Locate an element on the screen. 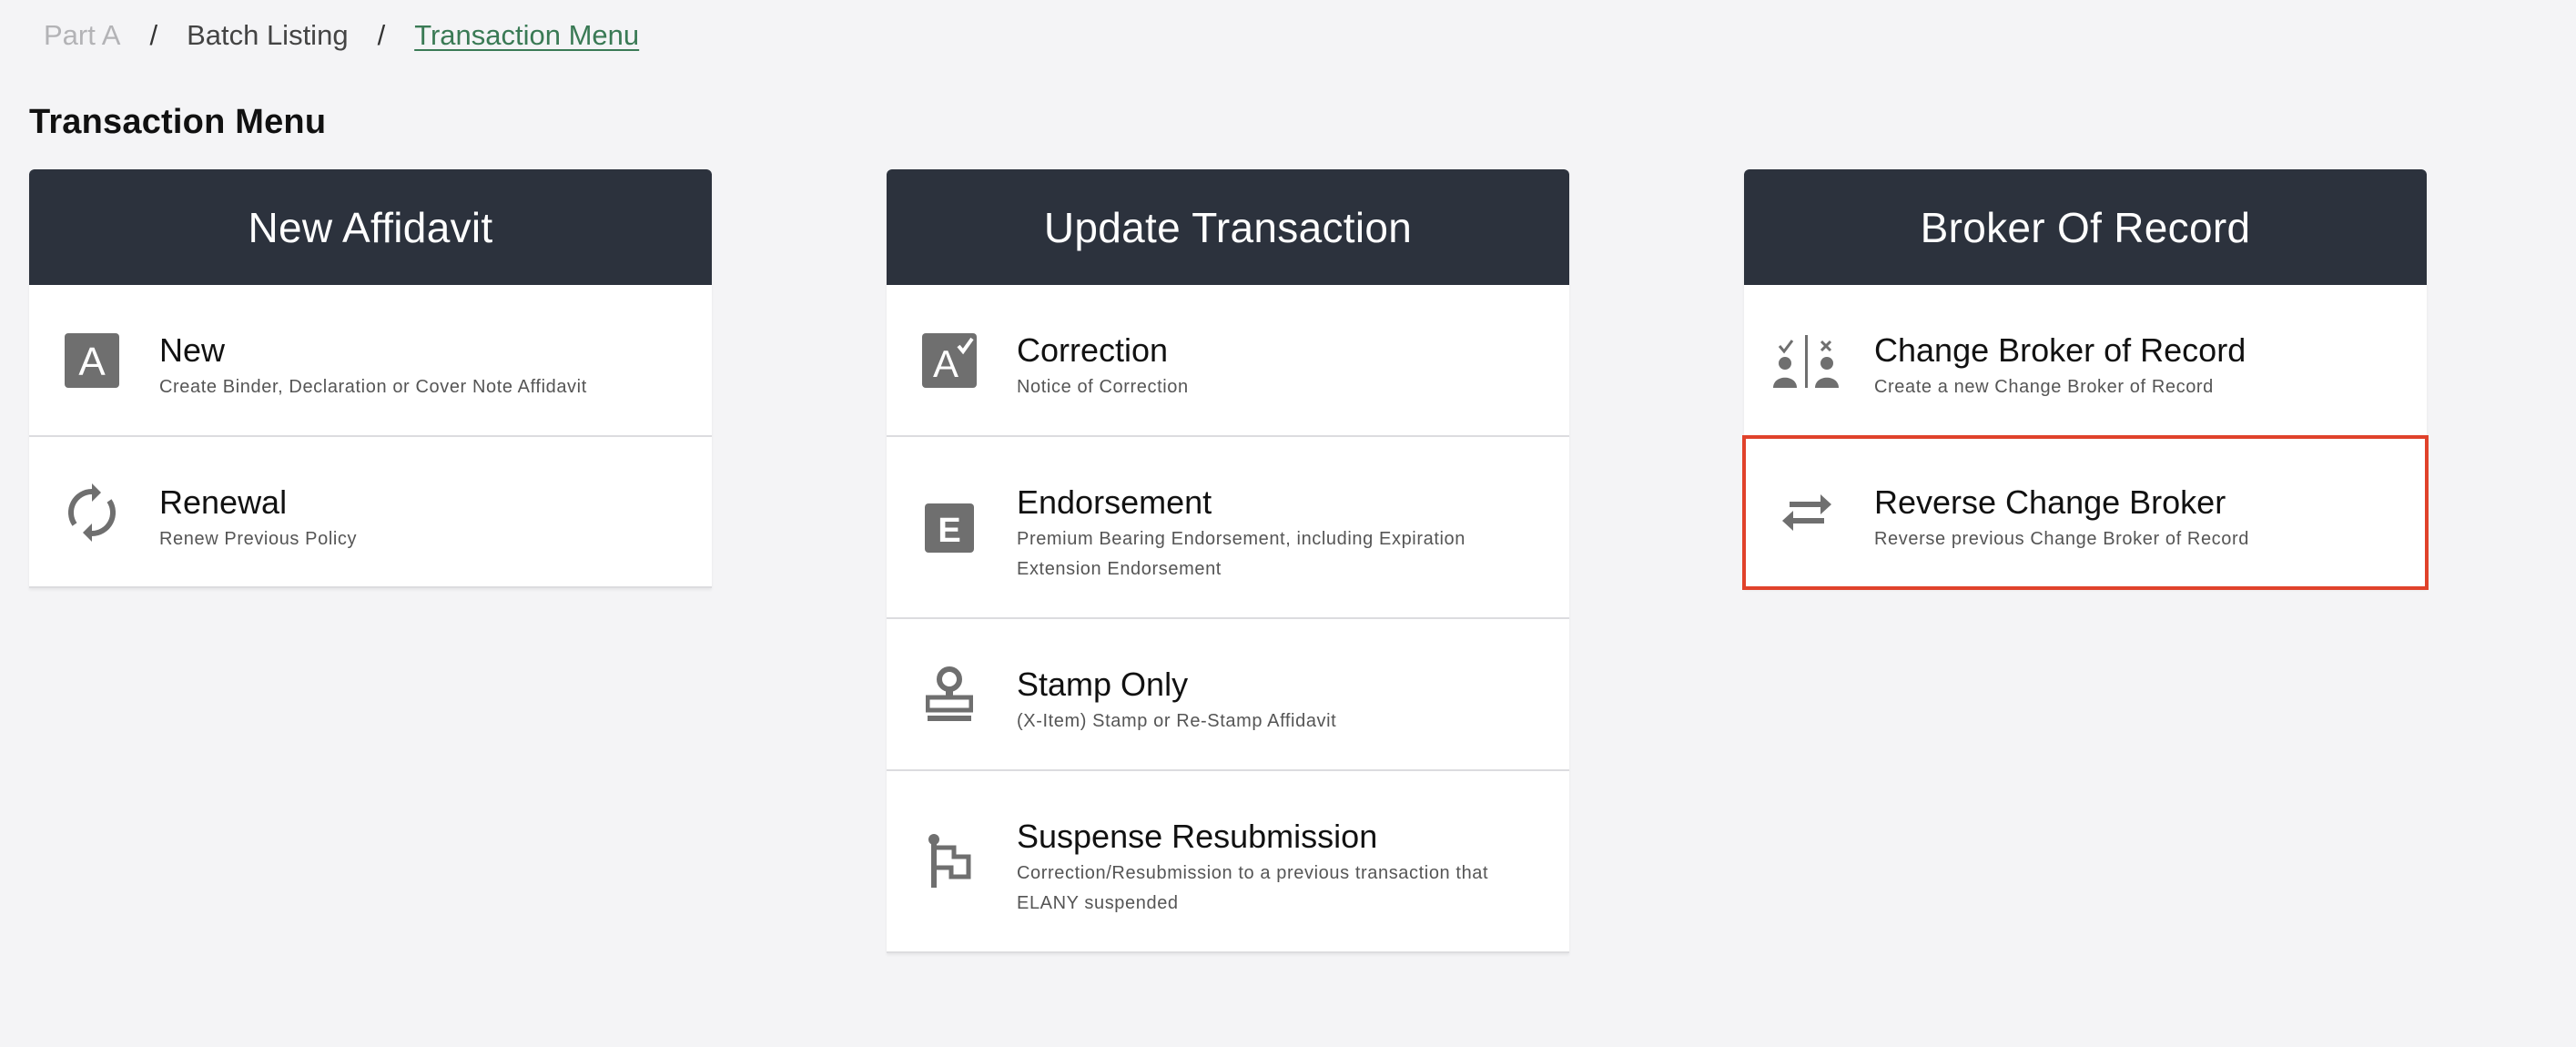  menu-item-label: Suspense Resubmission is located at coordinates (1197, 836).